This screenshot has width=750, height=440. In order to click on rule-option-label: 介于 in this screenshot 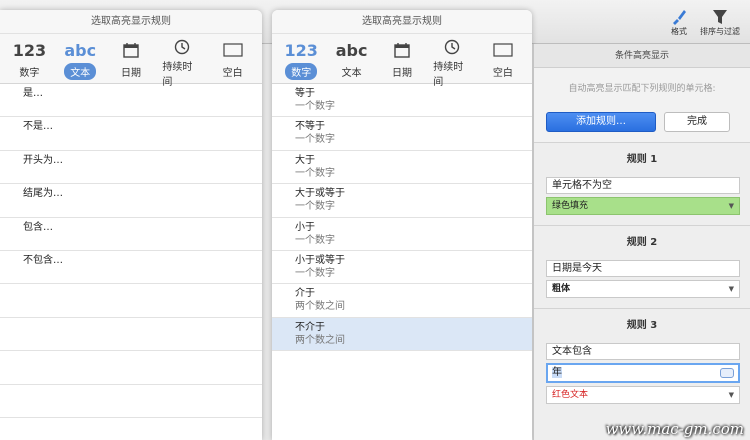, I will do `click(305, 294)`.